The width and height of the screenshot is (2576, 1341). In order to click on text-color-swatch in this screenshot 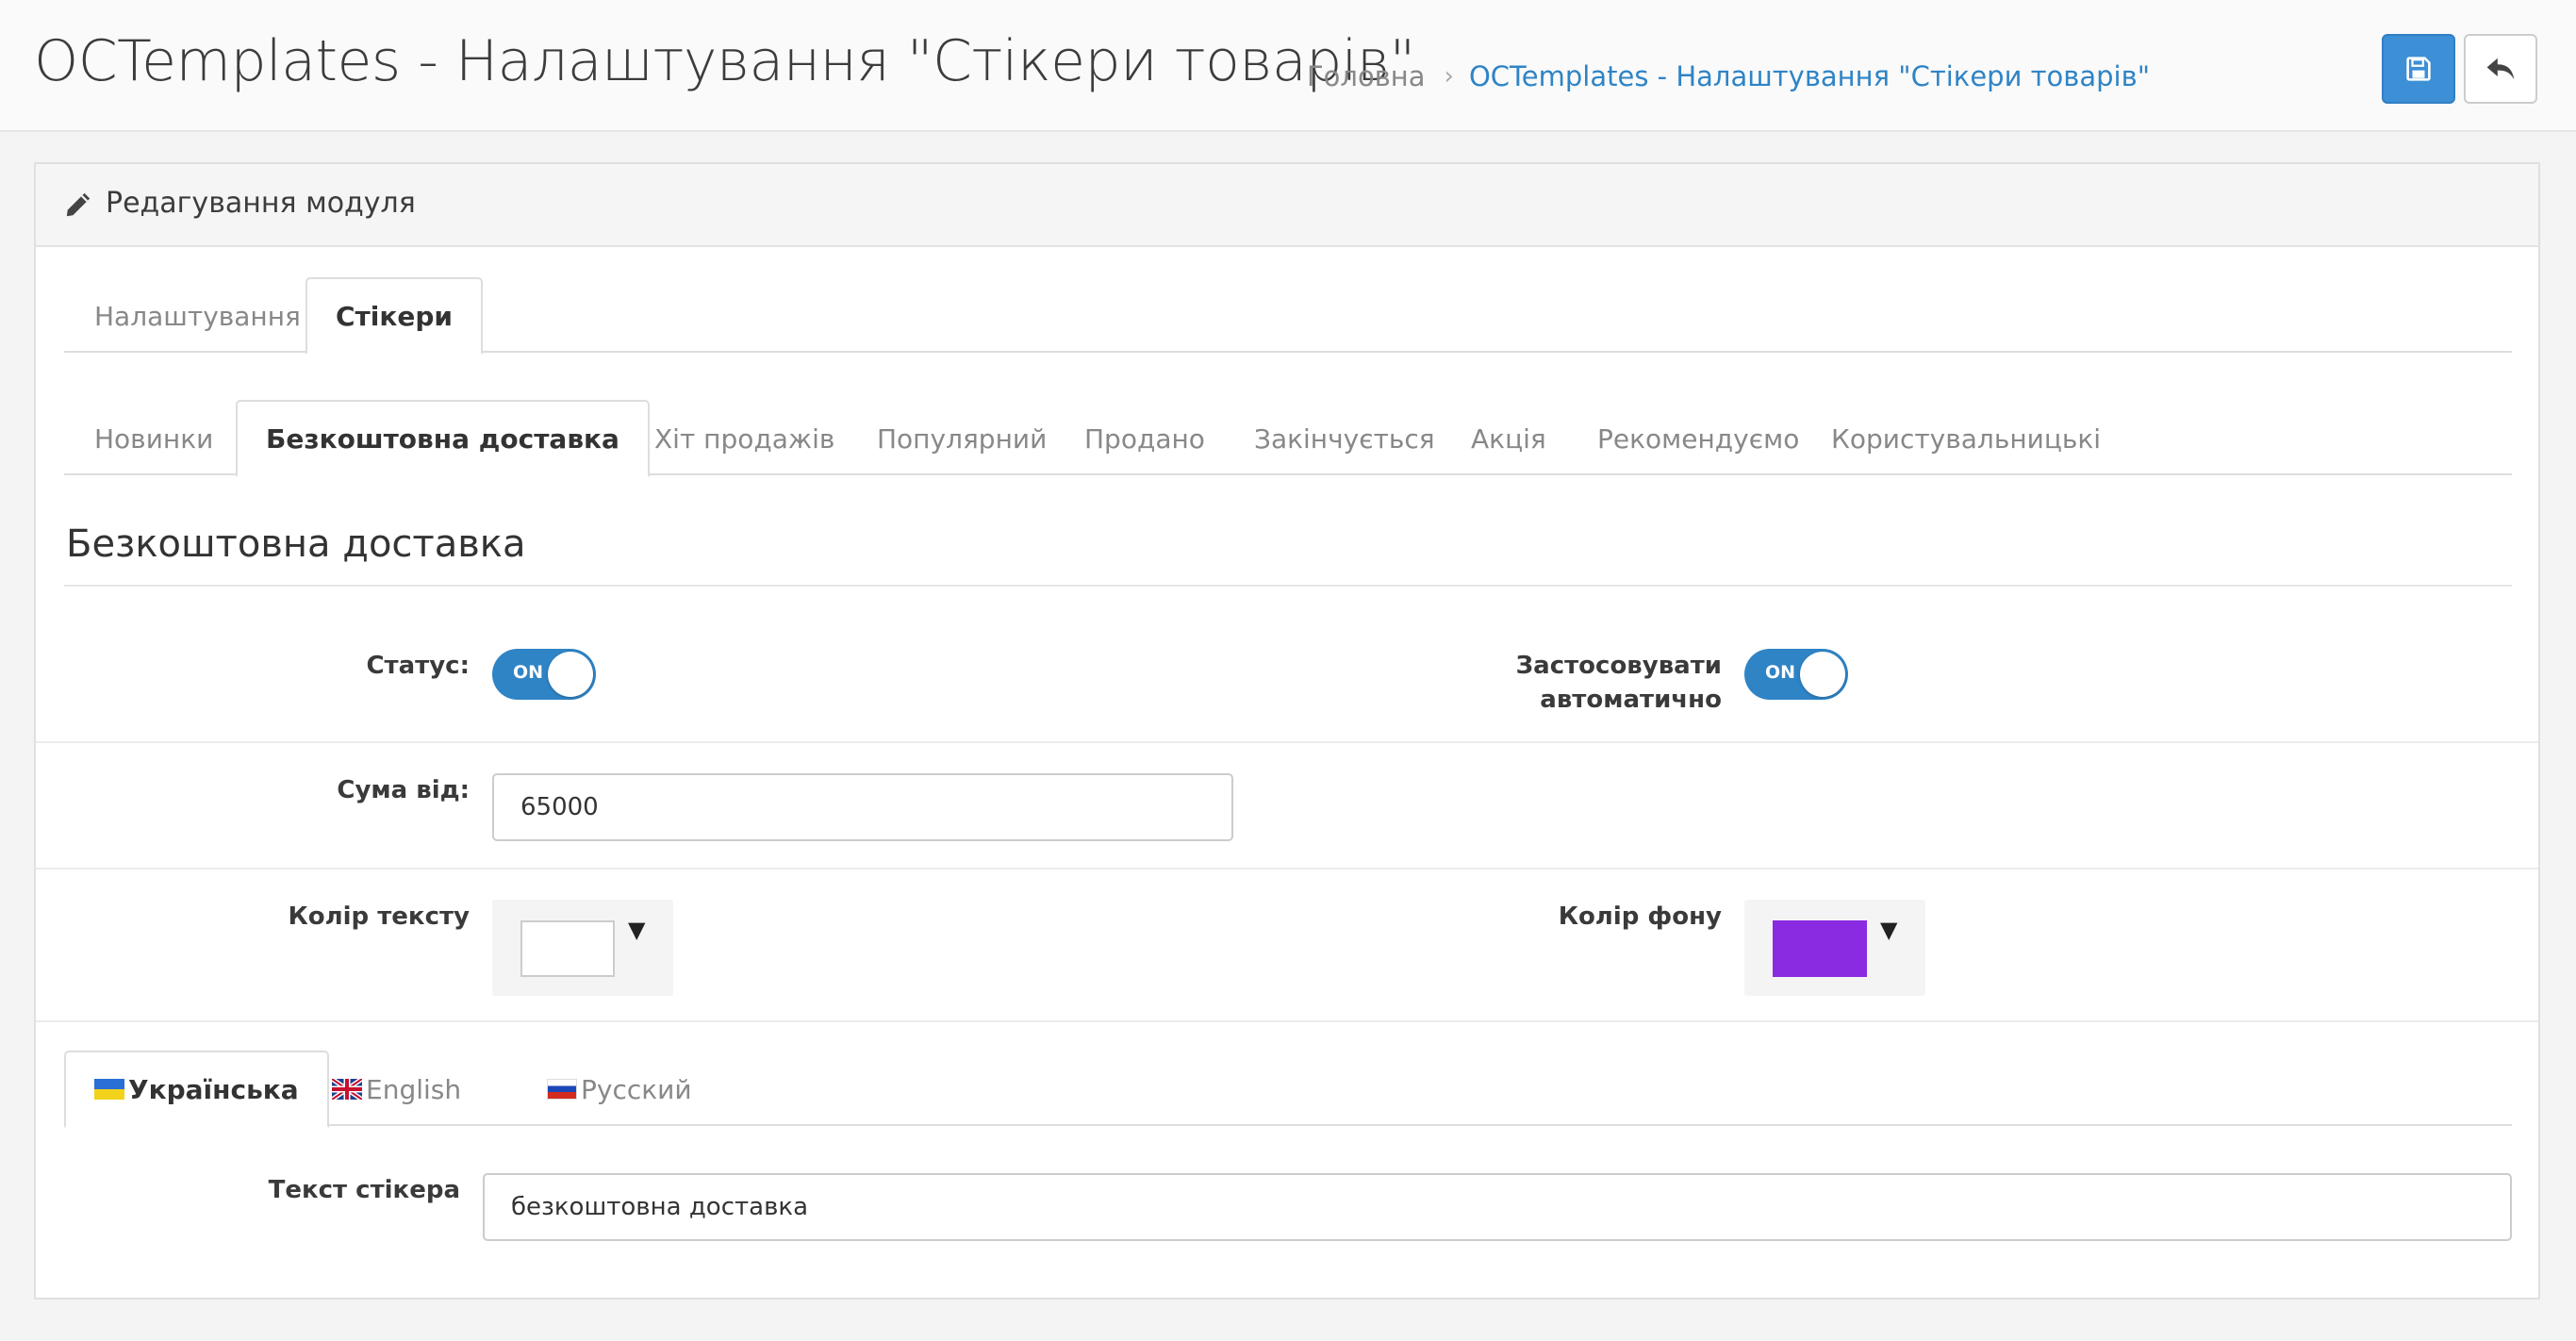, I will do `click(567, 948)`.